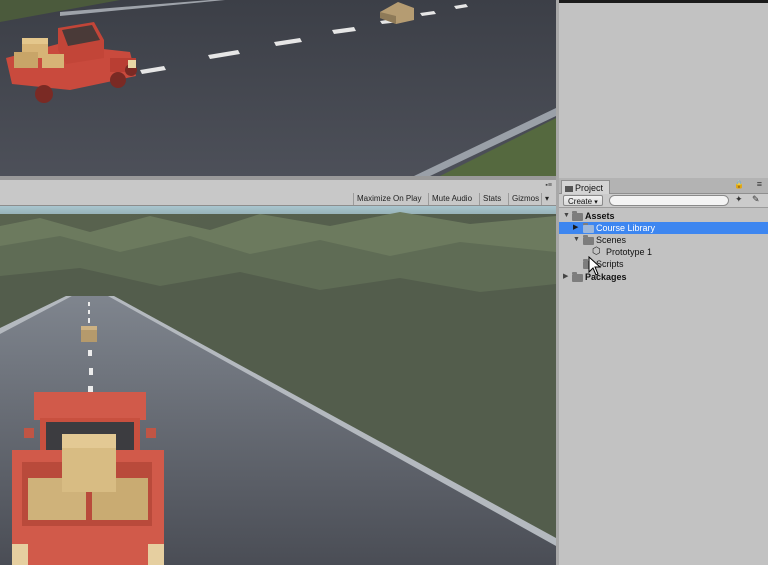 The image size is (768, 565). Describe the element at coordinates (663, 216) in the screenshot. I see `tree-item-assets: ▼ Assets` at that location.